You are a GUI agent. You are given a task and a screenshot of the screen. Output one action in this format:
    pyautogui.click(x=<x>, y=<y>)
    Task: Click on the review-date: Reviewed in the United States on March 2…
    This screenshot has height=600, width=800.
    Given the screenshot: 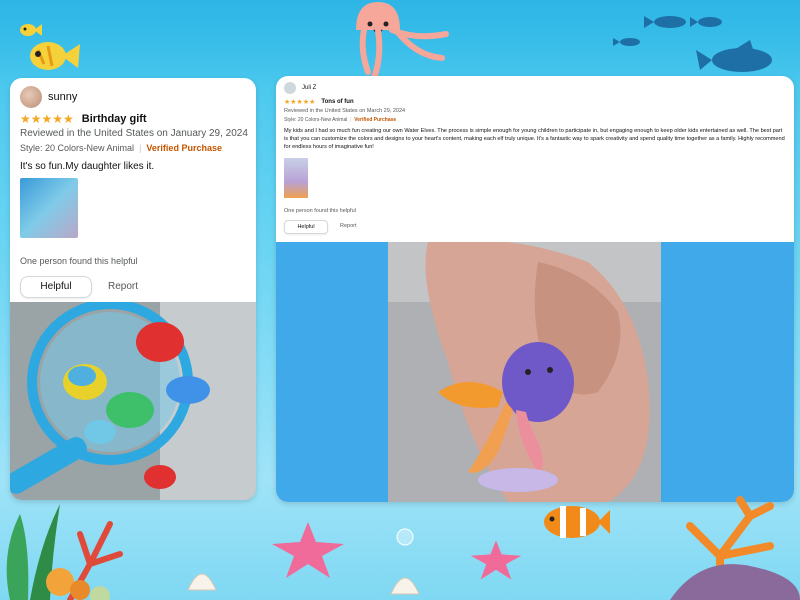 What is the action you would take?
    pyautogui.click(x=345, y=111)
    